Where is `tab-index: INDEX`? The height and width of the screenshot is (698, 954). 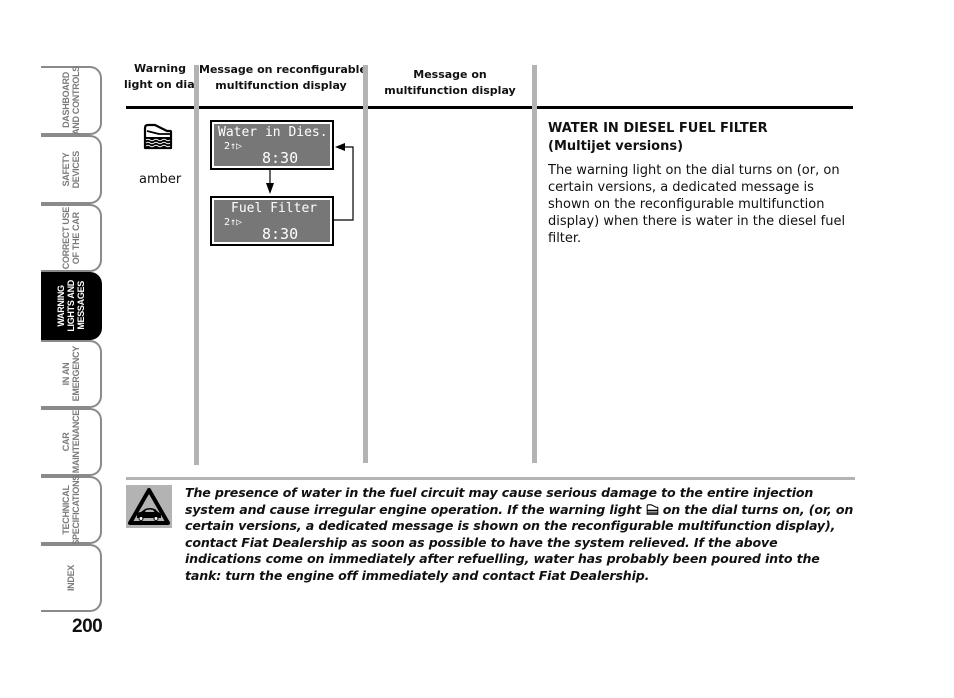 tab-index: INDEX is located at coordinates (71, 578).